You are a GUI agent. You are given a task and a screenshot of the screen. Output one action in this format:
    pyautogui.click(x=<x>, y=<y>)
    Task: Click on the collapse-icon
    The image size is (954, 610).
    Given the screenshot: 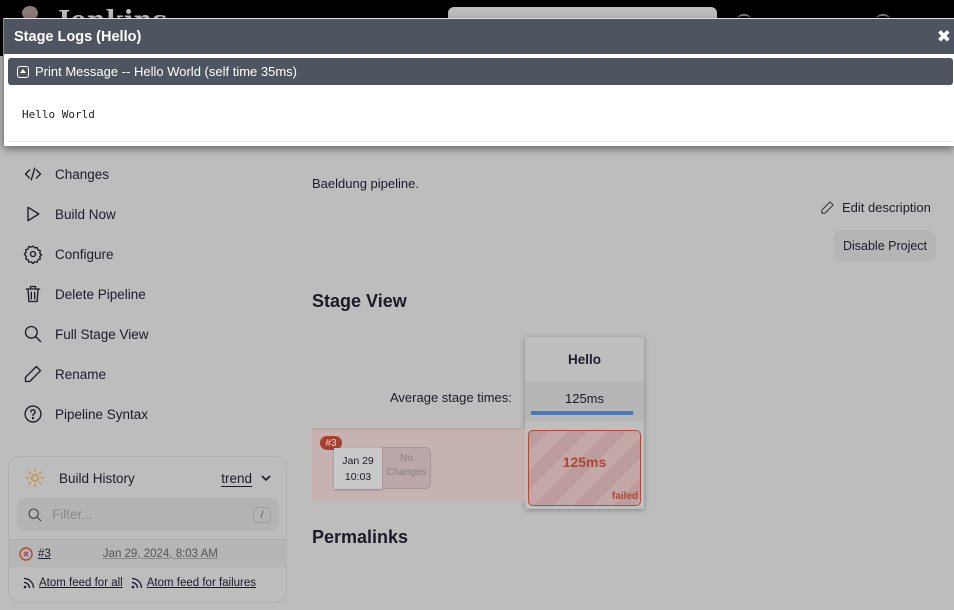 What is the action you would take?
    pyautogui.click(x=23, y=71)
    